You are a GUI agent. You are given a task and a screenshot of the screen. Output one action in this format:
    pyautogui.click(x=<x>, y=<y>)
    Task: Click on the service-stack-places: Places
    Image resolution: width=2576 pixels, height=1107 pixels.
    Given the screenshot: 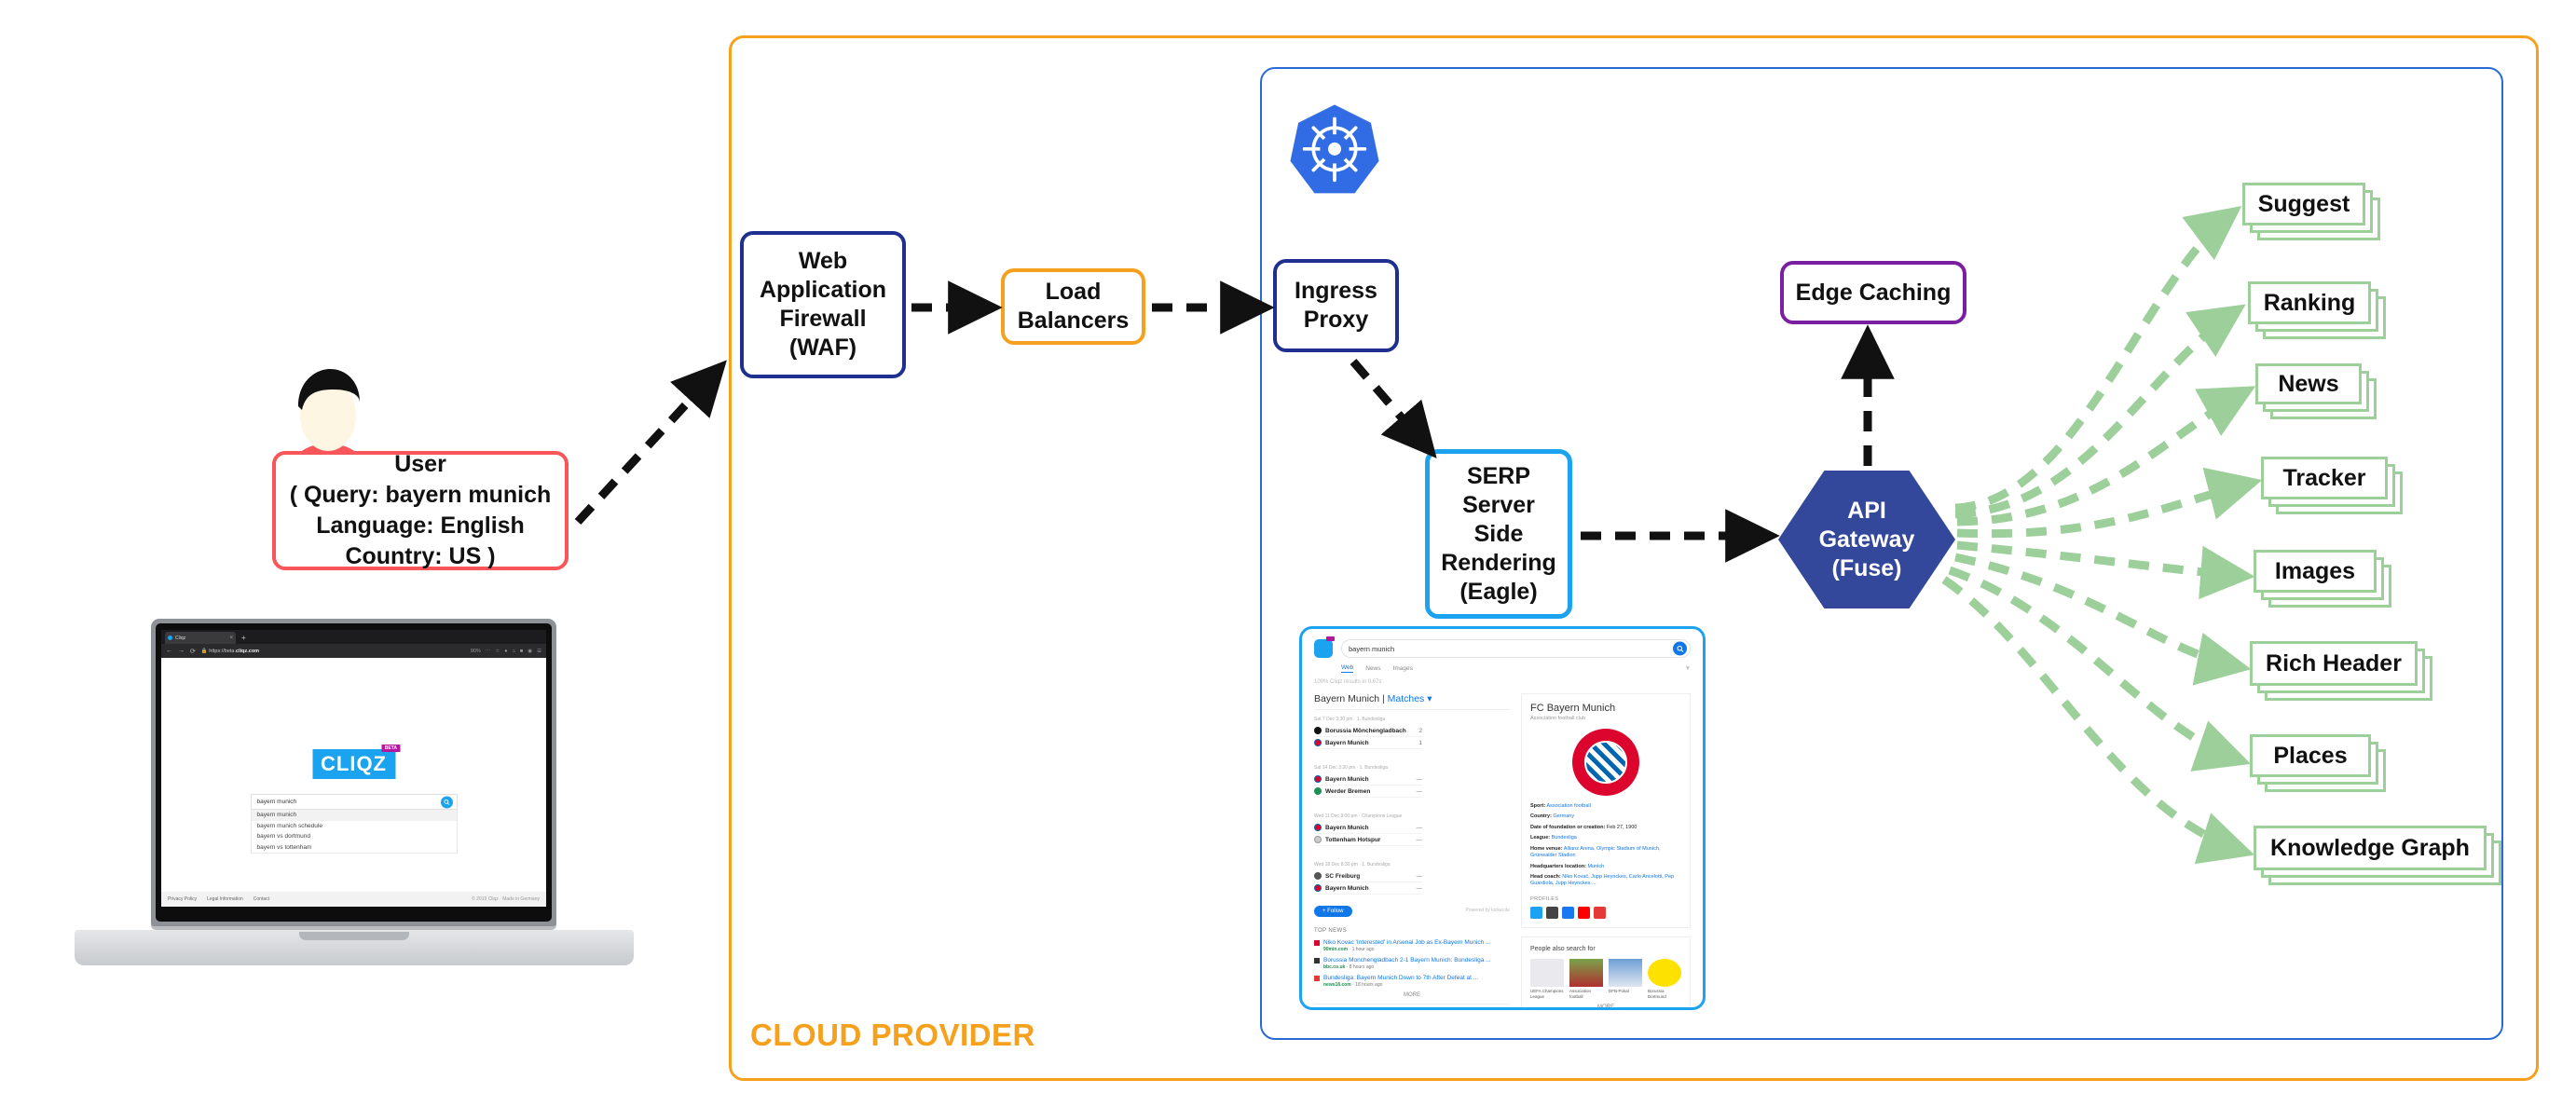 What is the action you would take?
    pyautogui.click(x=2318, y=763)
    